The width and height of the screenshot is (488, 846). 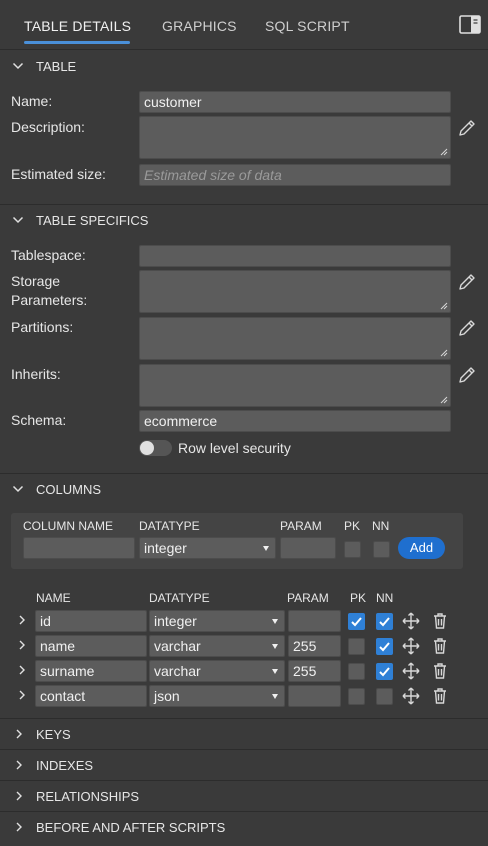 I want to click on storage-label-line2: Parameters:, so click(x=49, y=300).